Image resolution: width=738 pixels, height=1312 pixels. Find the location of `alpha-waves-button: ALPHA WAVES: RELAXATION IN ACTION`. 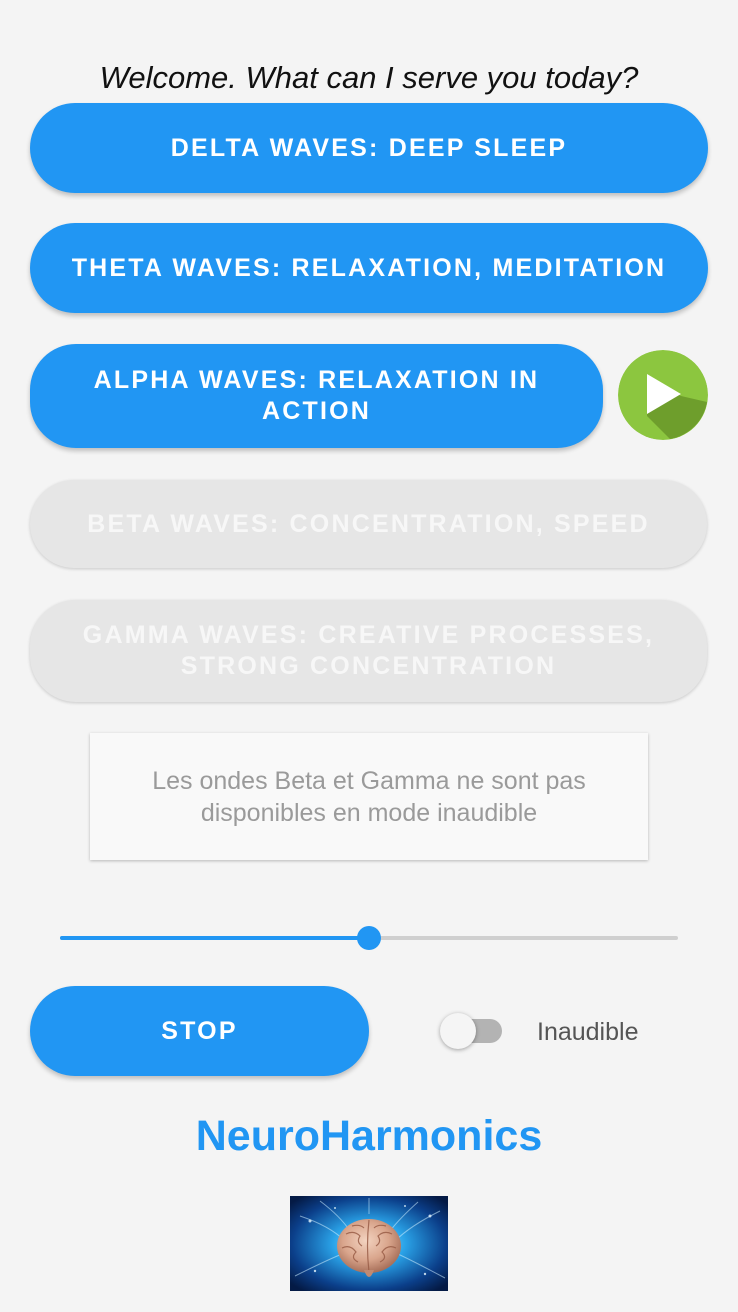

alpha-waves-button: ALPHA WAVES: RELAXATION IN ACTION is located at coordinates (316, 396).